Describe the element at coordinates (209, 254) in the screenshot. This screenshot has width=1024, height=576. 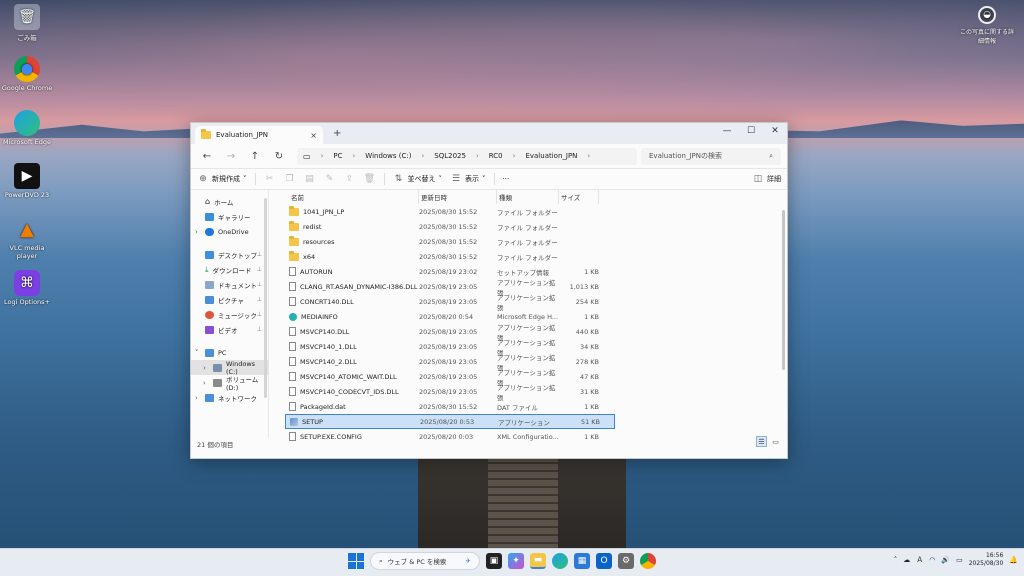
I see `desktop-icon` at that location.